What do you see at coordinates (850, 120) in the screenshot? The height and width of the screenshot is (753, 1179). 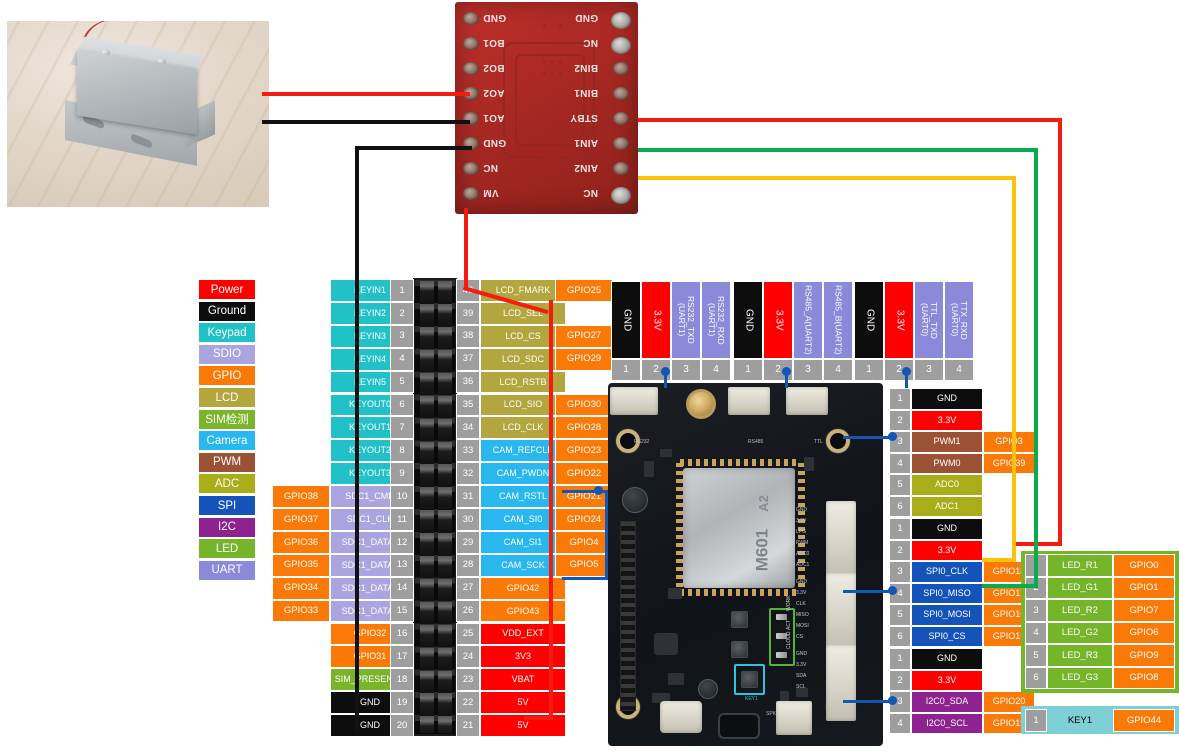 I see `wire-stby-horizontal` at bounding box center [850, 120].